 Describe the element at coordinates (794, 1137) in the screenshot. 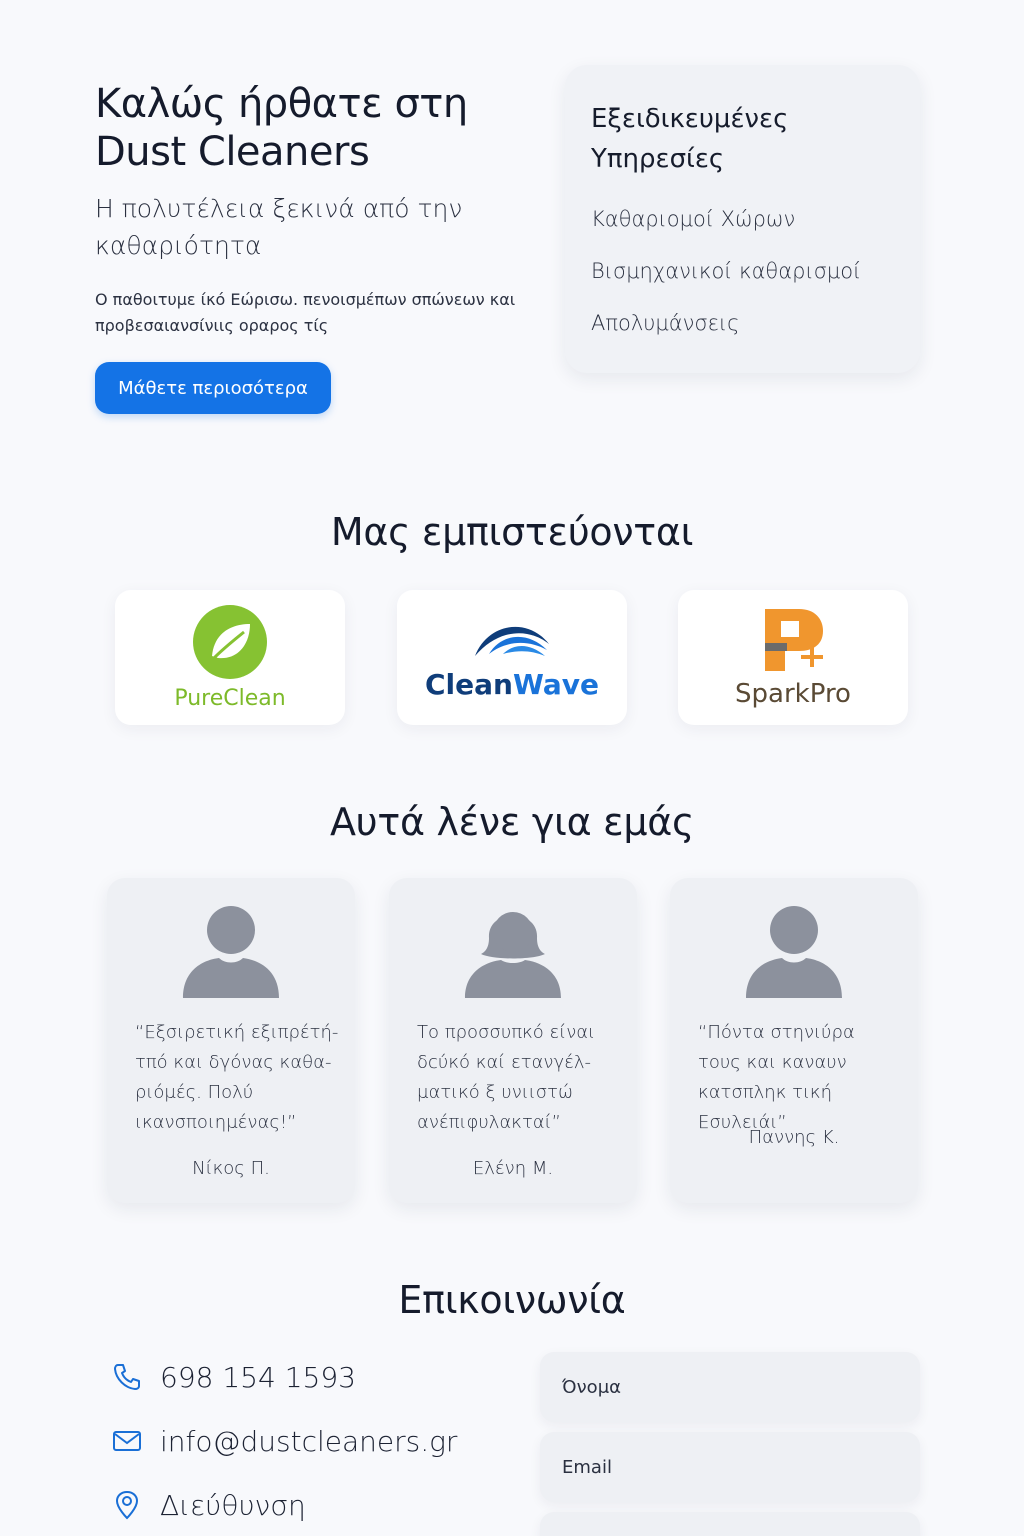

I see `testimonial-author: Παννης Κ.` at that location.